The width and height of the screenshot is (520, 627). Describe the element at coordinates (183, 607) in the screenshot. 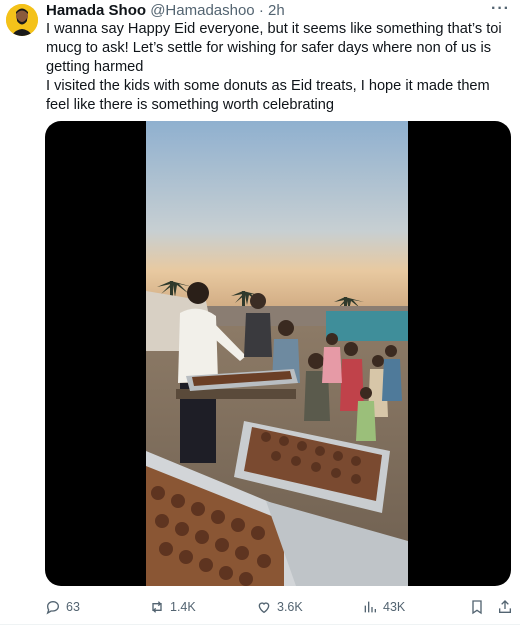

I see `repost-count: 1.4K` at that location.